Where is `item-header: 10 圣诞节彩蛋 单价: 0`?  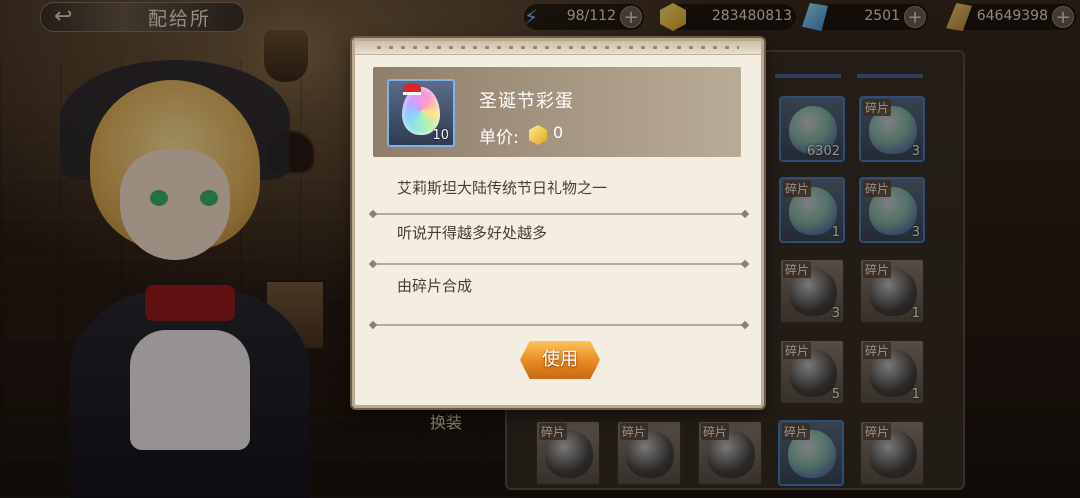 item-header: 10 圣诞节彩蛋 单价: 0 is located at coordinates (557, 112).